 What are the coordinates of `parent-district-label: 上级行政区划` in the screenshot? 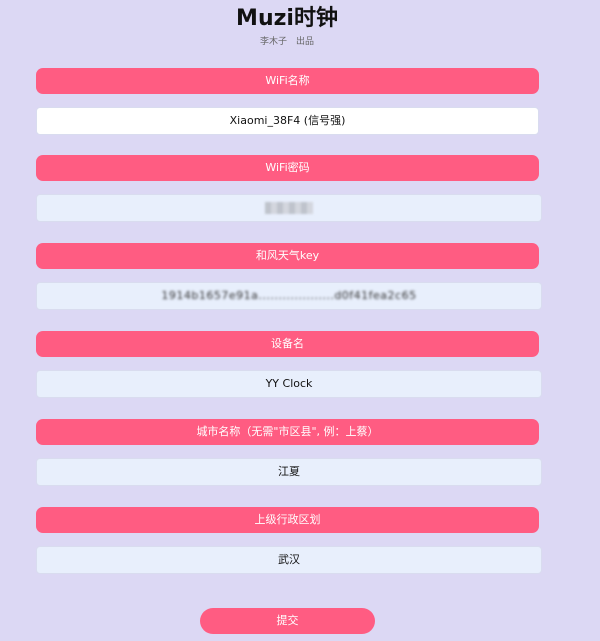 It's located at (287, 520).